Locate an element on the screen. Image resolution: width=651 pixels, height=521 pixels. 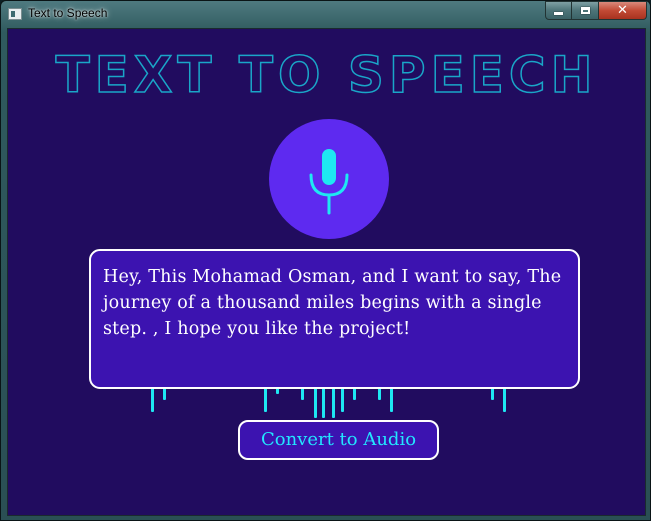
caption-buttons: ✕ is located at coordinates (596, 10).